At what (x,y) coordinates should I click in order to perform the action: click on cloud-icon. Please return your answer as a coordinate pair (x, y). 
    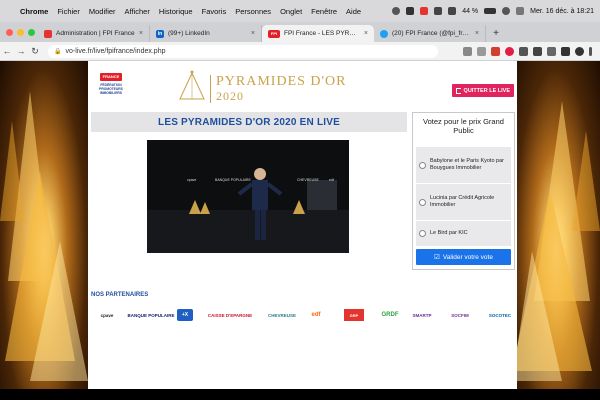
    Looking at the image, I should click on (396, 11).